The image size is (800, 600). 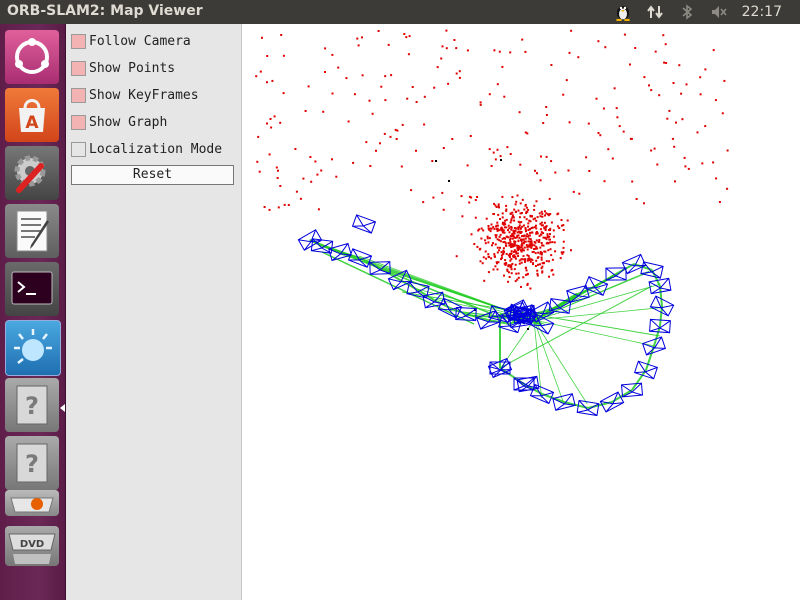 What do you see at coordinates (123, 68) in the screenshot?
I see `show-points-checkbox: Show Points` at bounding box center [123, 68].